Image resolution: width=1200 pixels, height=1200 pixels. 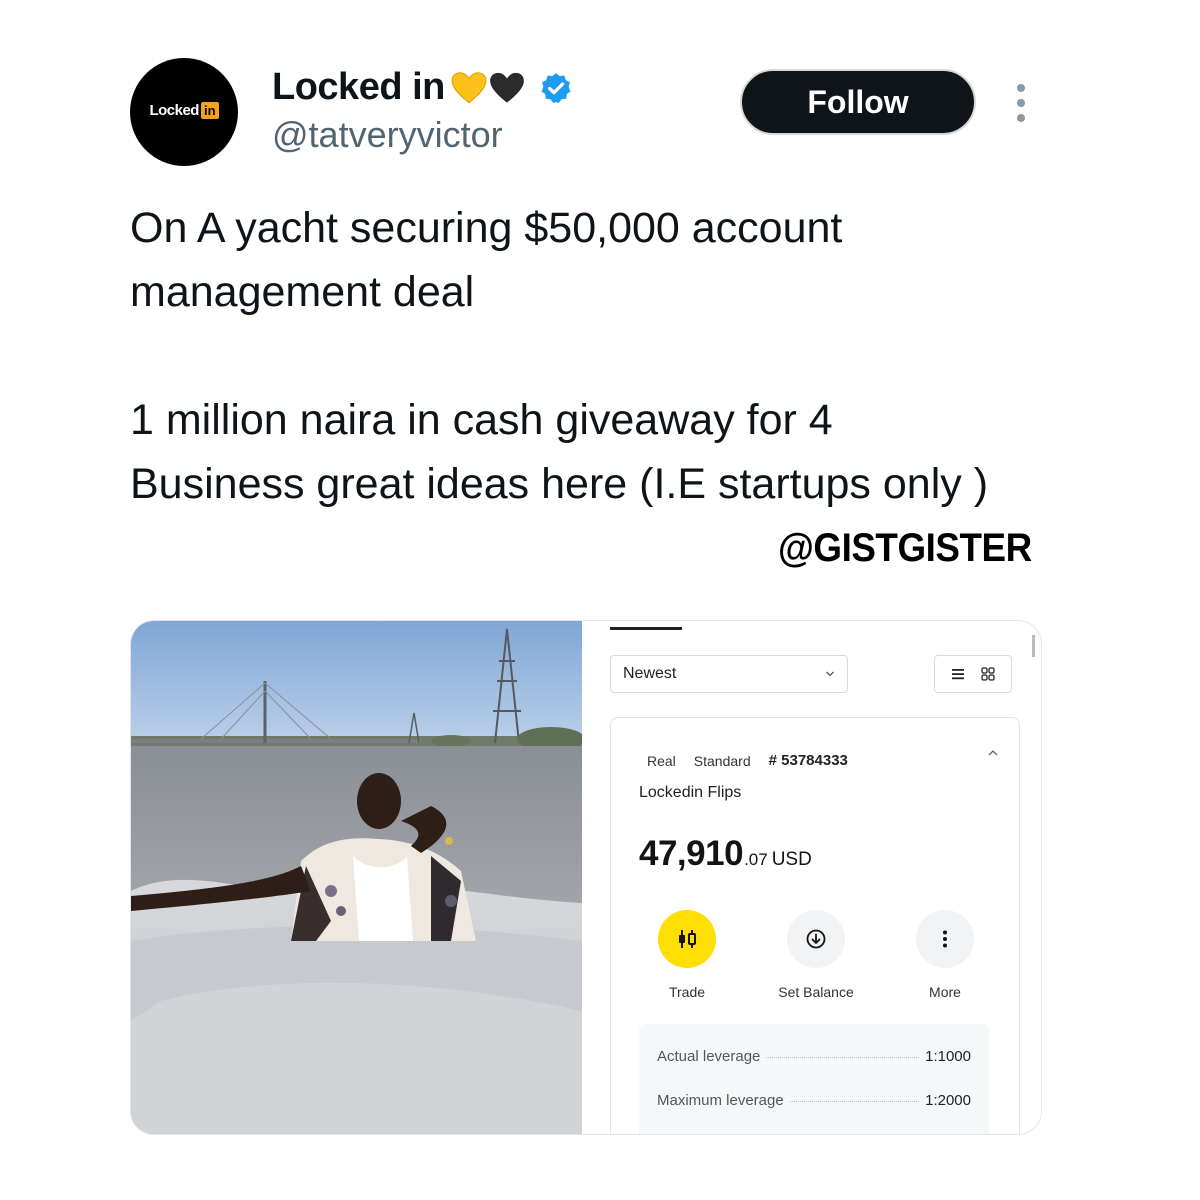 What do you see at coordinates (174, 110) in the screenshot?
I see `logo-text: Locked` at bounding box center [174, 110].